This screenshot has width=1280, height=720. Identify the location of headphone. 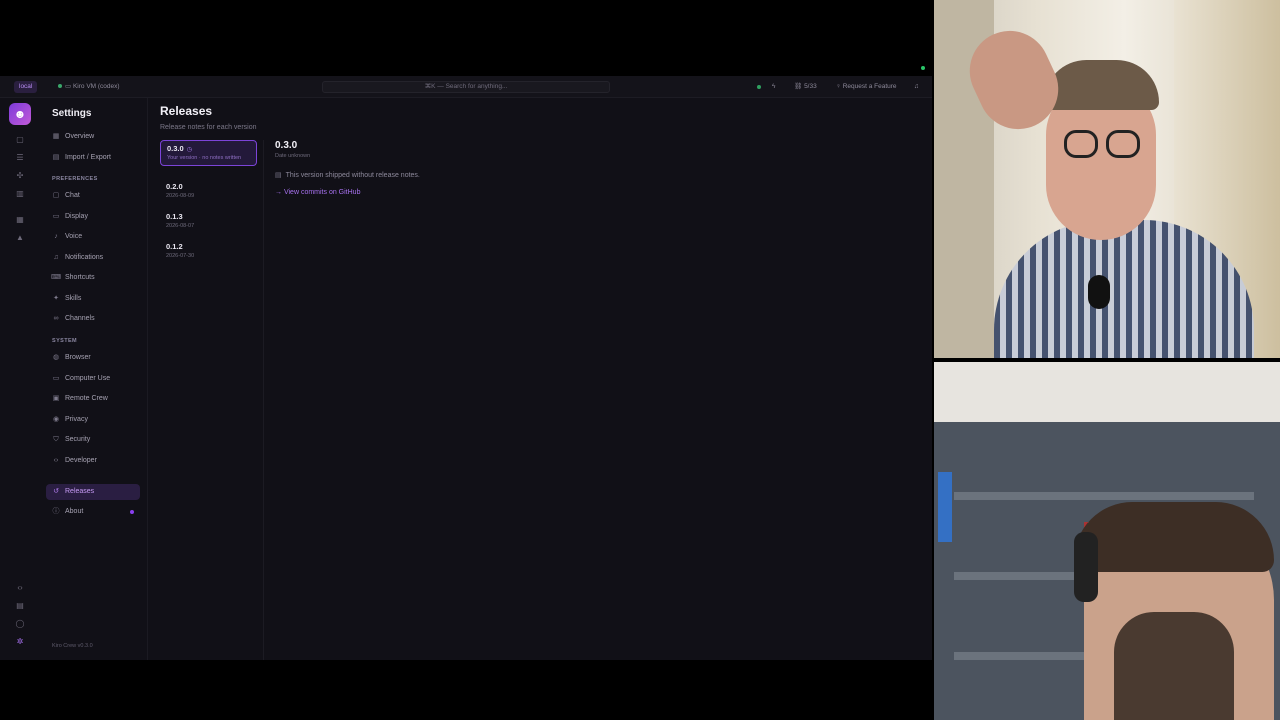
(1086, 567).